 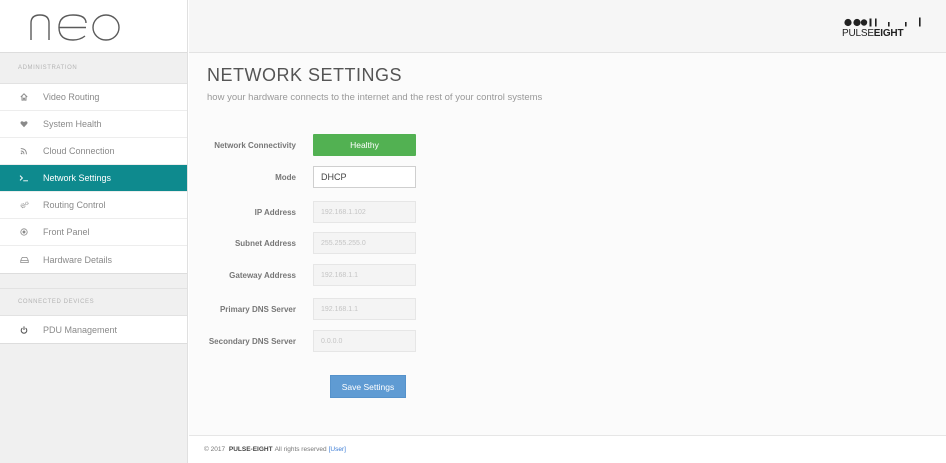 What do you see at coordinates (364, 243) in the screenshot?
I see `subnet-address-field: 255.255.255.0` at bounding box center [364, 243].